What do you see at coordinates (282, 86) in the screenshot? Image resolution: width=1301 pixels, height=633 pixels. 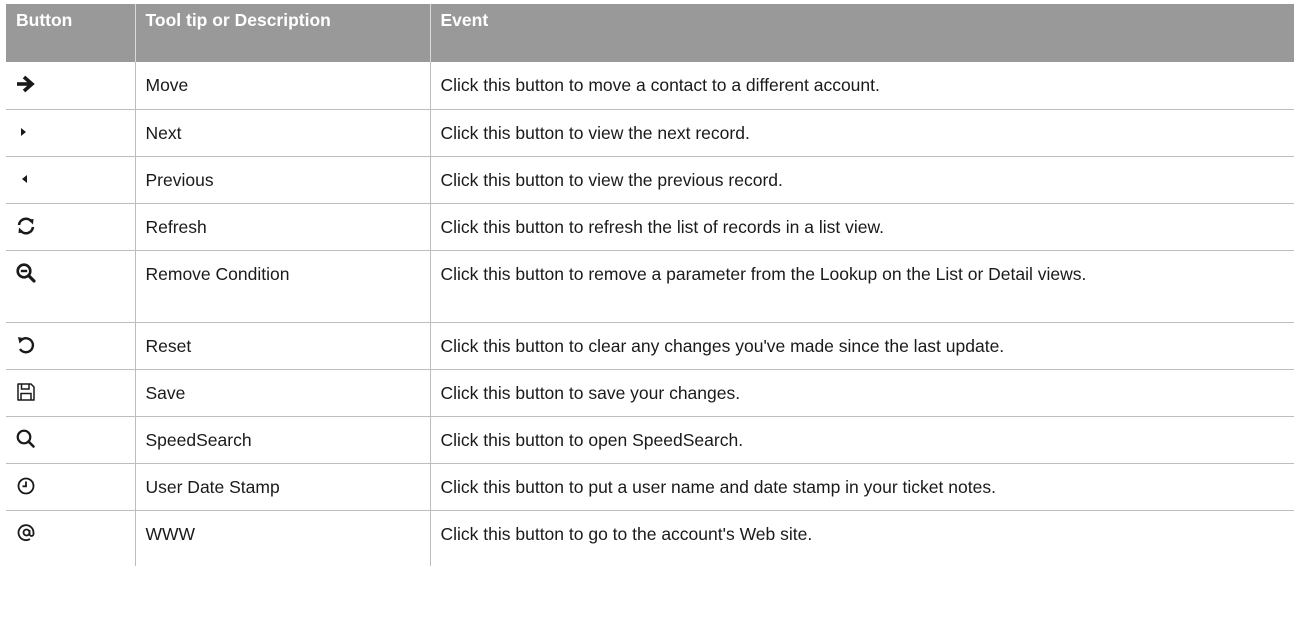 I see `tooltip-cell: Move` at bounding box center [282, 86].